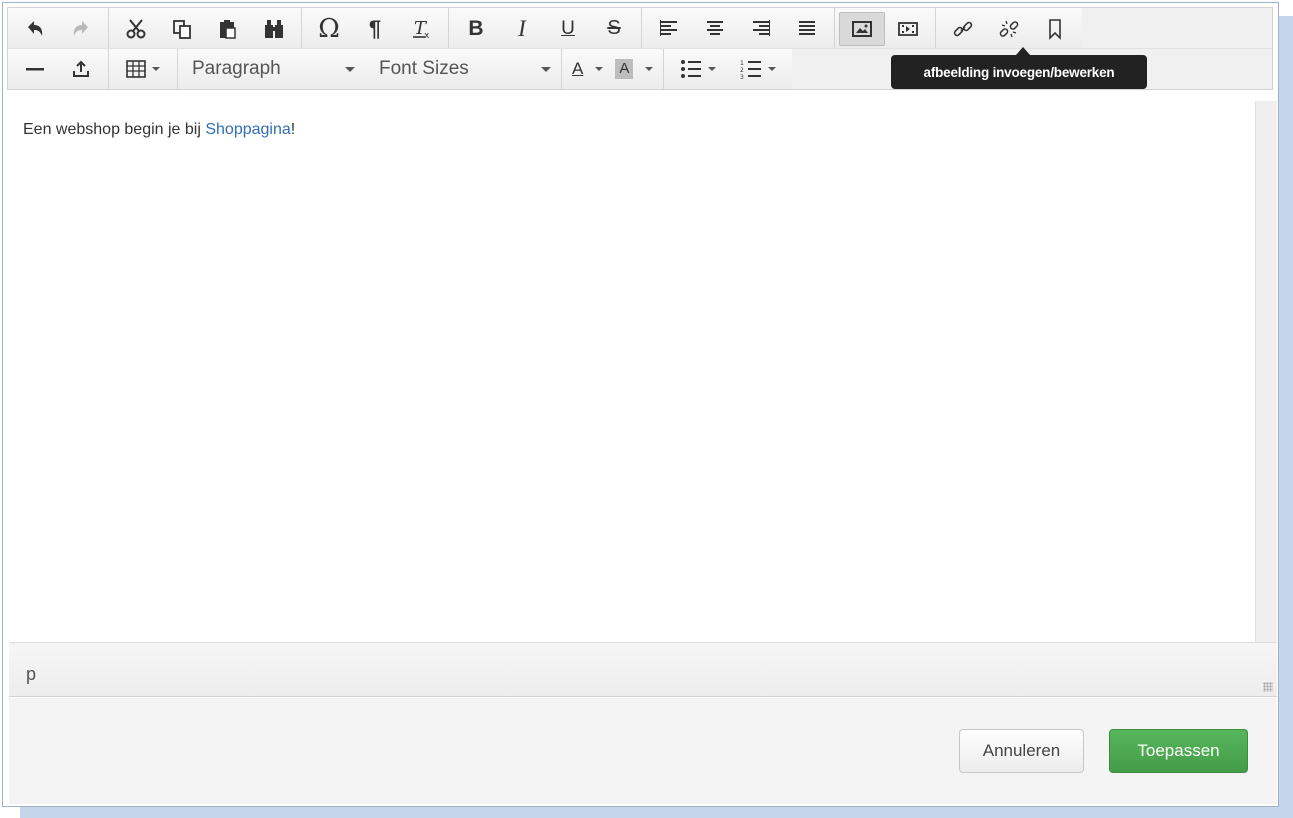 The height and width of the screenshot is (818, 1293). I want to click on unlink-icon, so click(1009, 29).